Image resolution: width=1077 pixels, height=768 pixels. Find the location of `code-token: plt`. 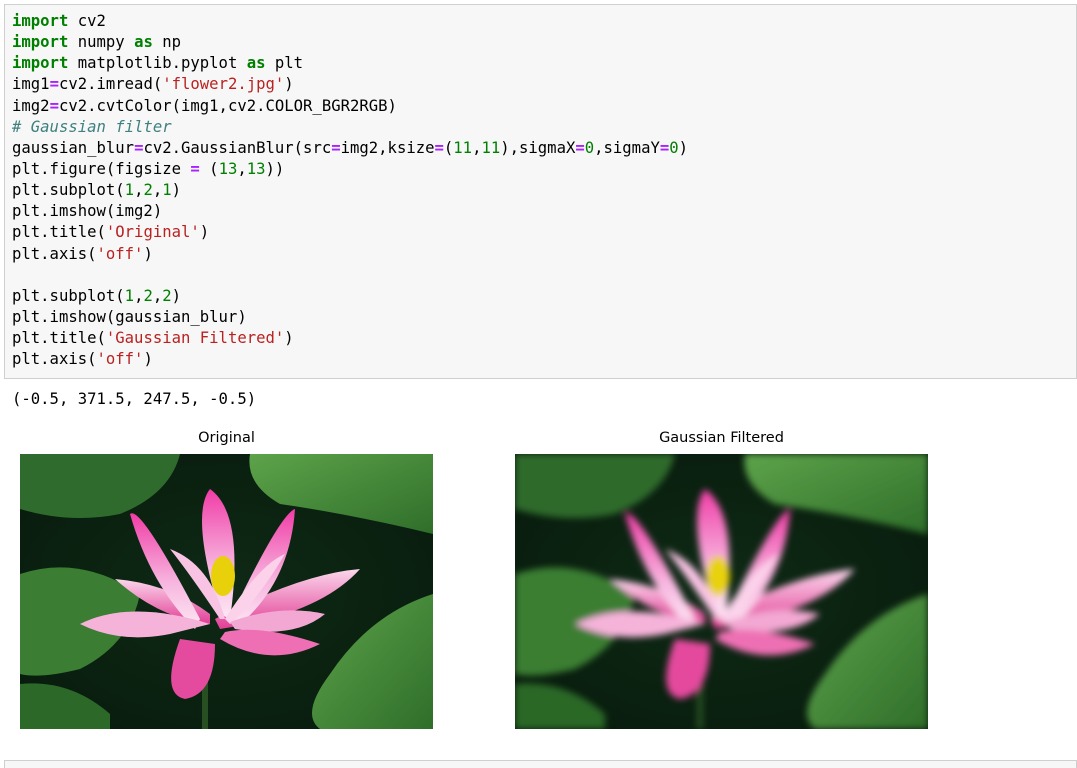

code-token: plt is located at coordinates (284, 63).